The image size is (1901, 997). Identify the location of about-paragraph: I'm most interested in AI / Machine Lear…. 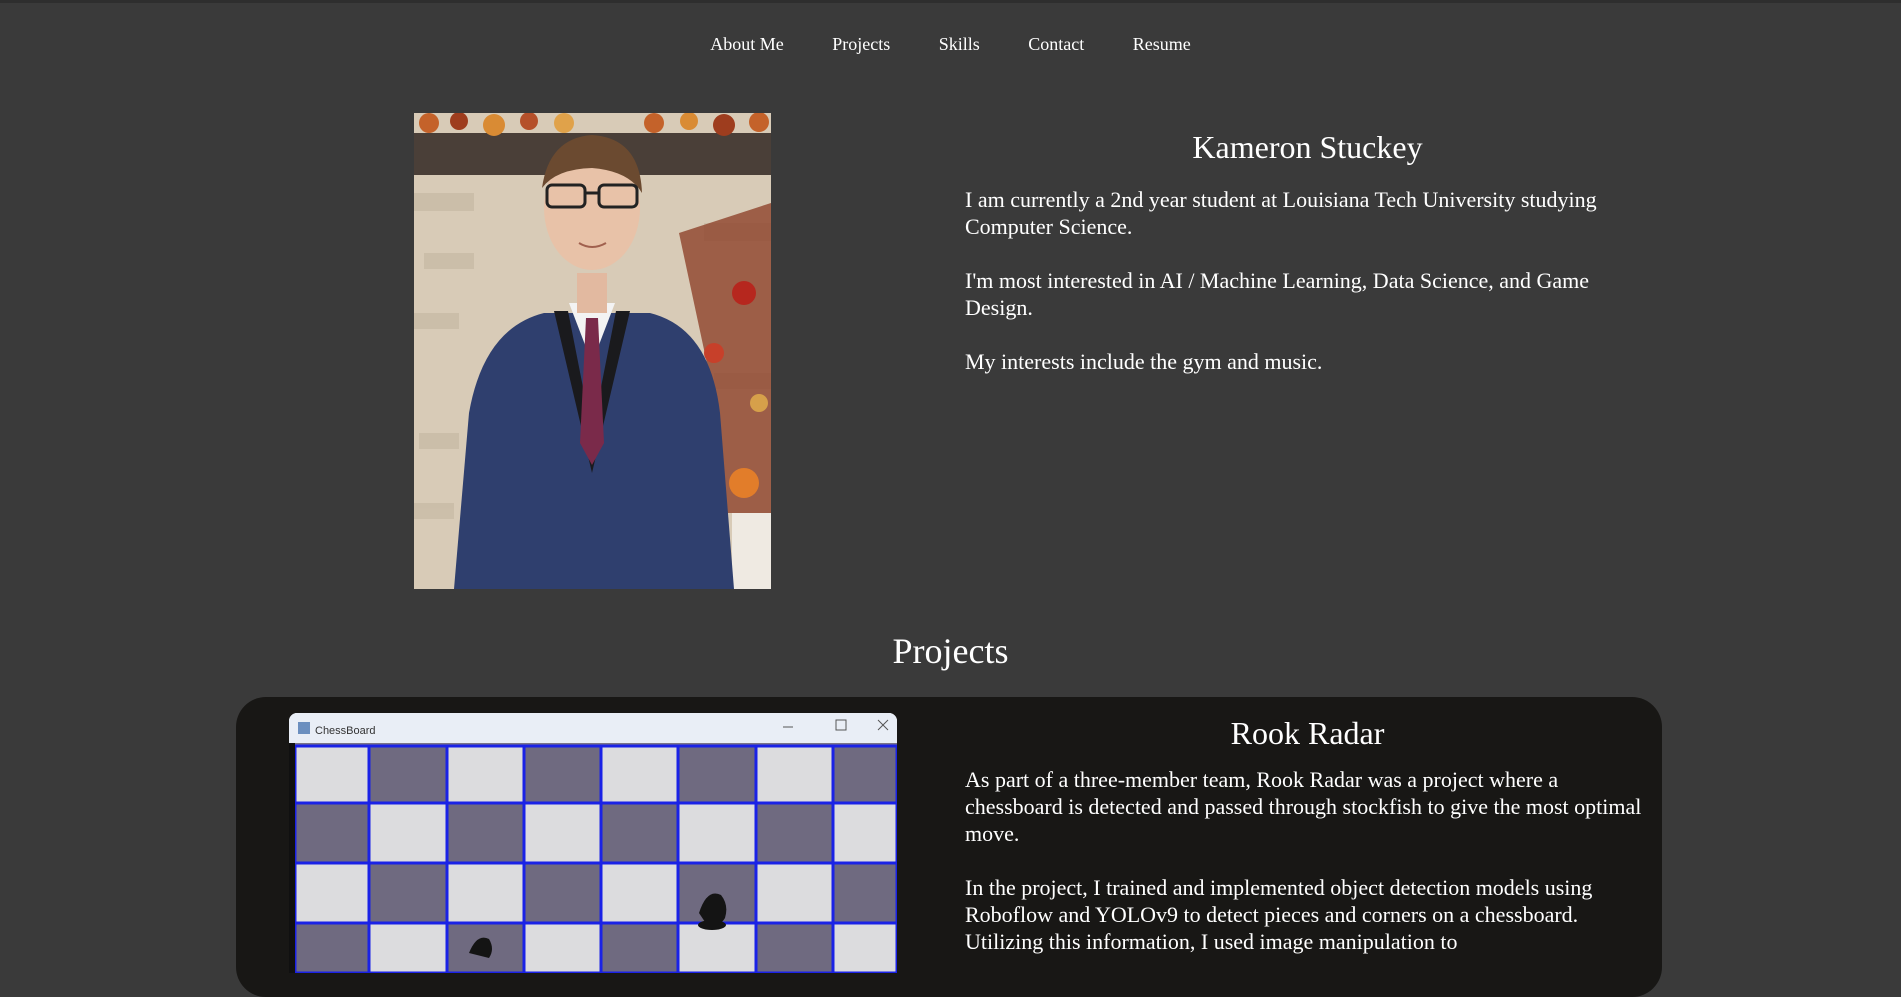
(1277, 294).